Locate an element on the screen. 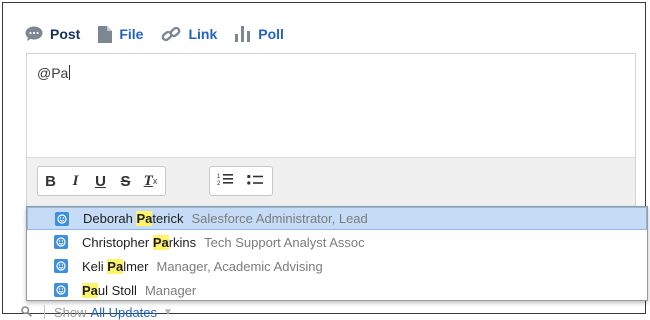 The width and height of the screenshot is (650, 320). chevron-down-icon: ▼ is located at coordinates (168, 312).